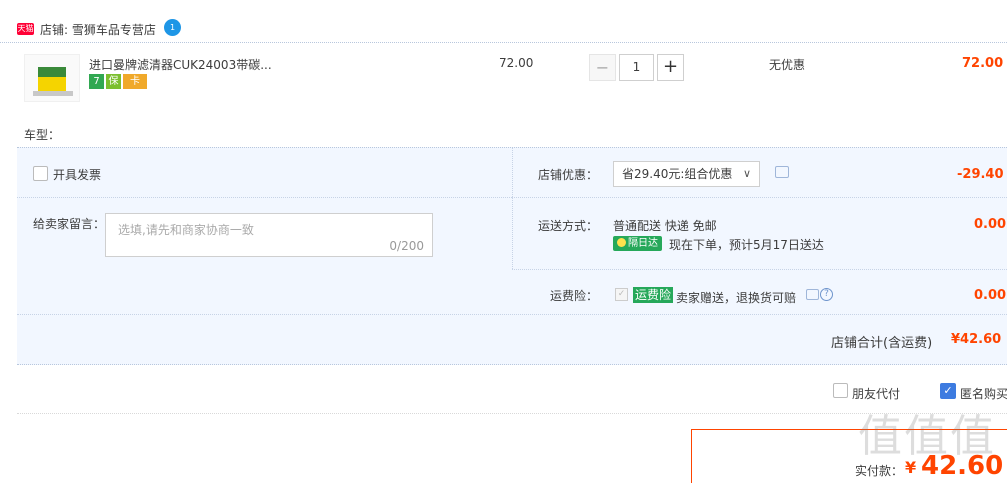 This screenshot has width=1007, height=483. What do you see at coordinates (96, 81) in the screenshot?
I see `seven-day-return-icon: 7` at bounding box center [96, 81].